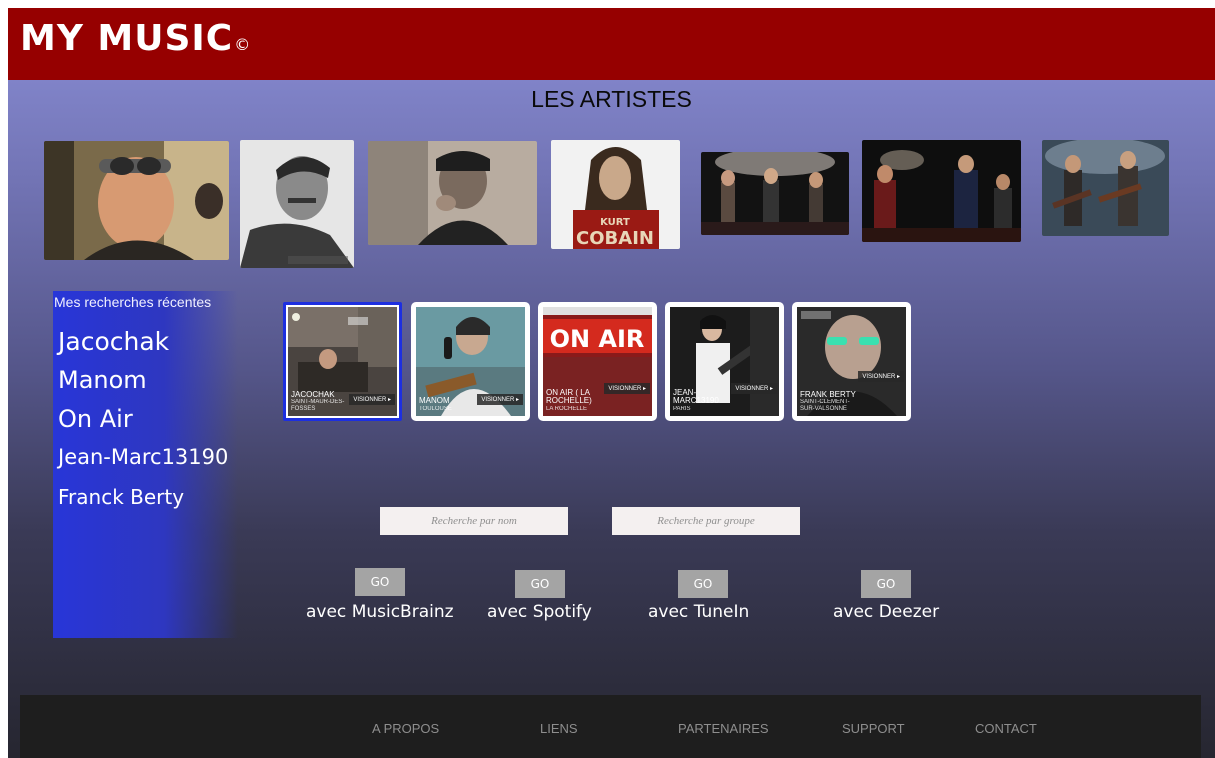 This screenshot has width=1215, height=758. I want to click on card-artist-city: LA ROCHELLE, so click(567, 408).